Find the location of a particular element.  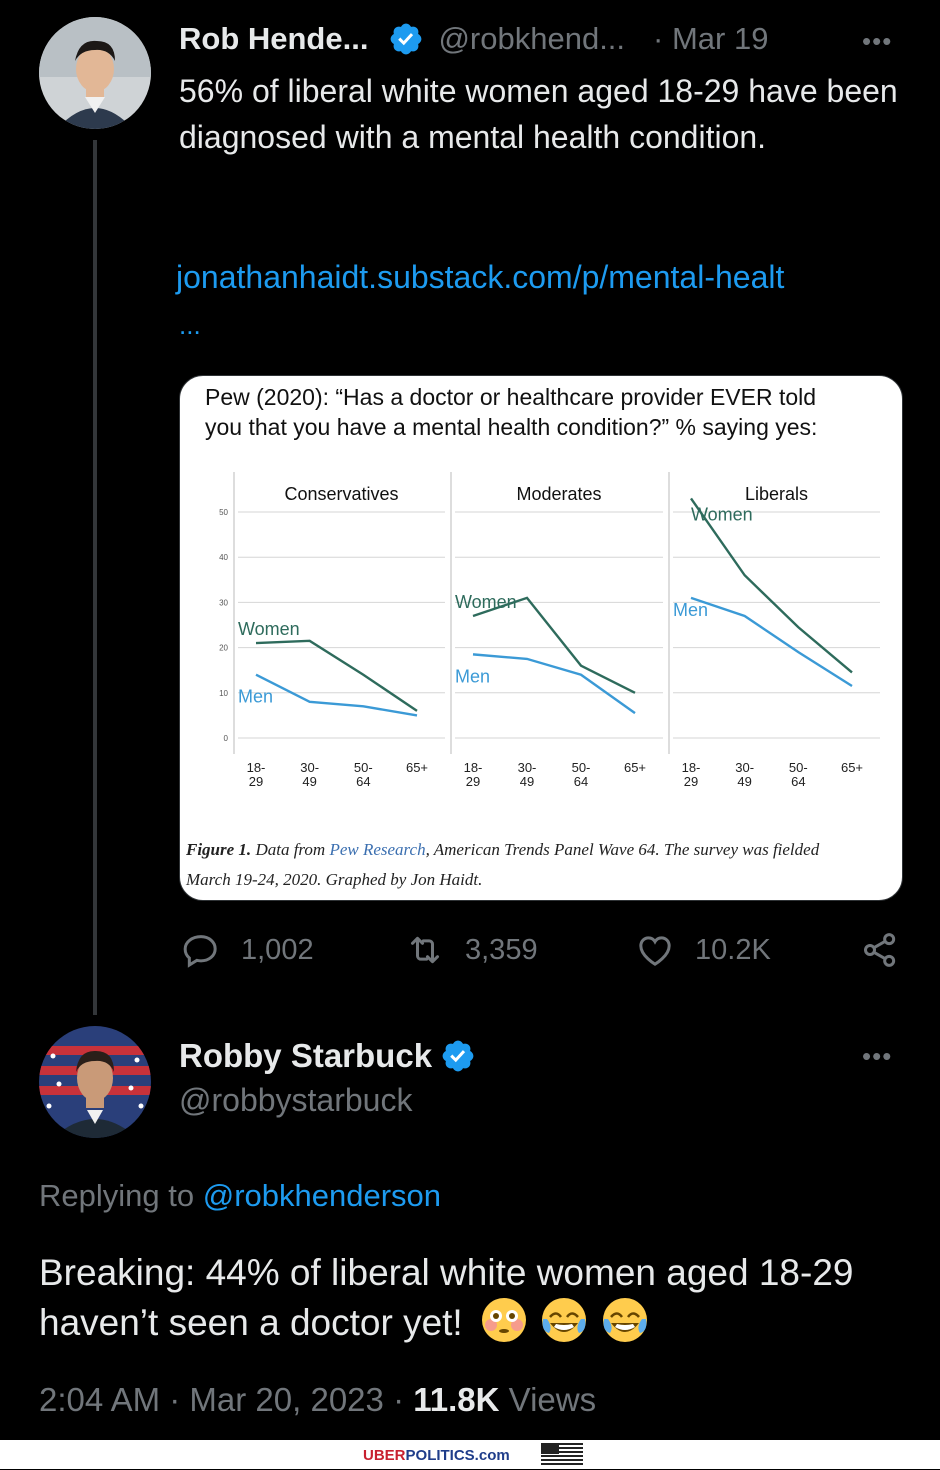

more-options-icon: ••• is located at coordinates (877, 41).